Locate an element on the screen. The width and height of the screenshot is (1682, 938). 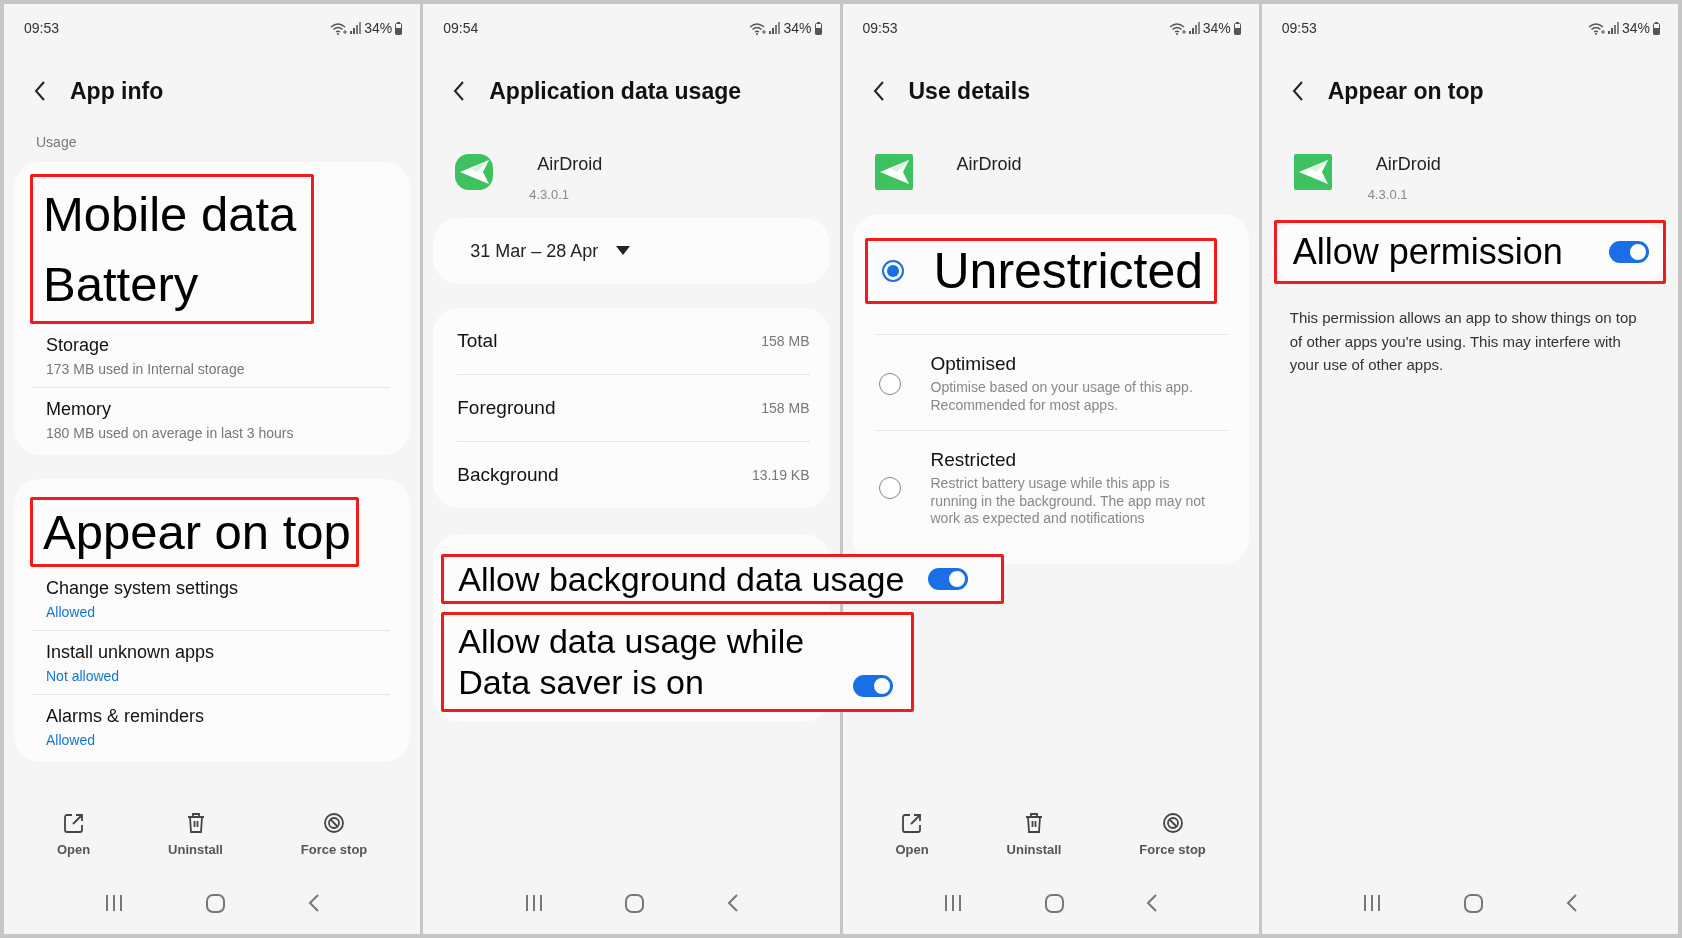
screen-title: App info is located at coordinates (117, 91).